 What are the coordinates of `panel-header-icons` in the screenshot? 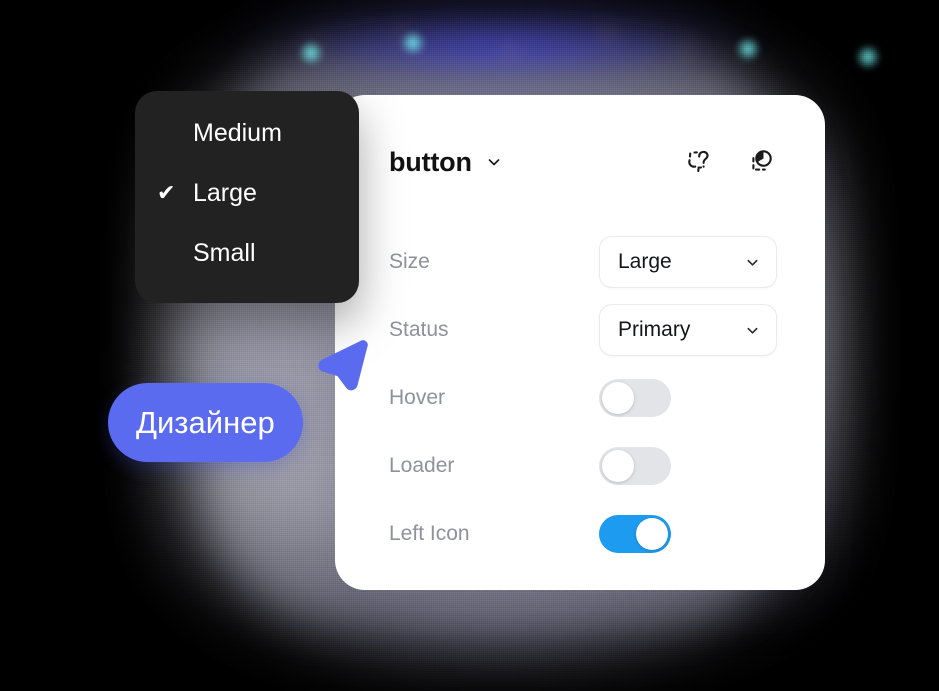 It's located at (730, 162).